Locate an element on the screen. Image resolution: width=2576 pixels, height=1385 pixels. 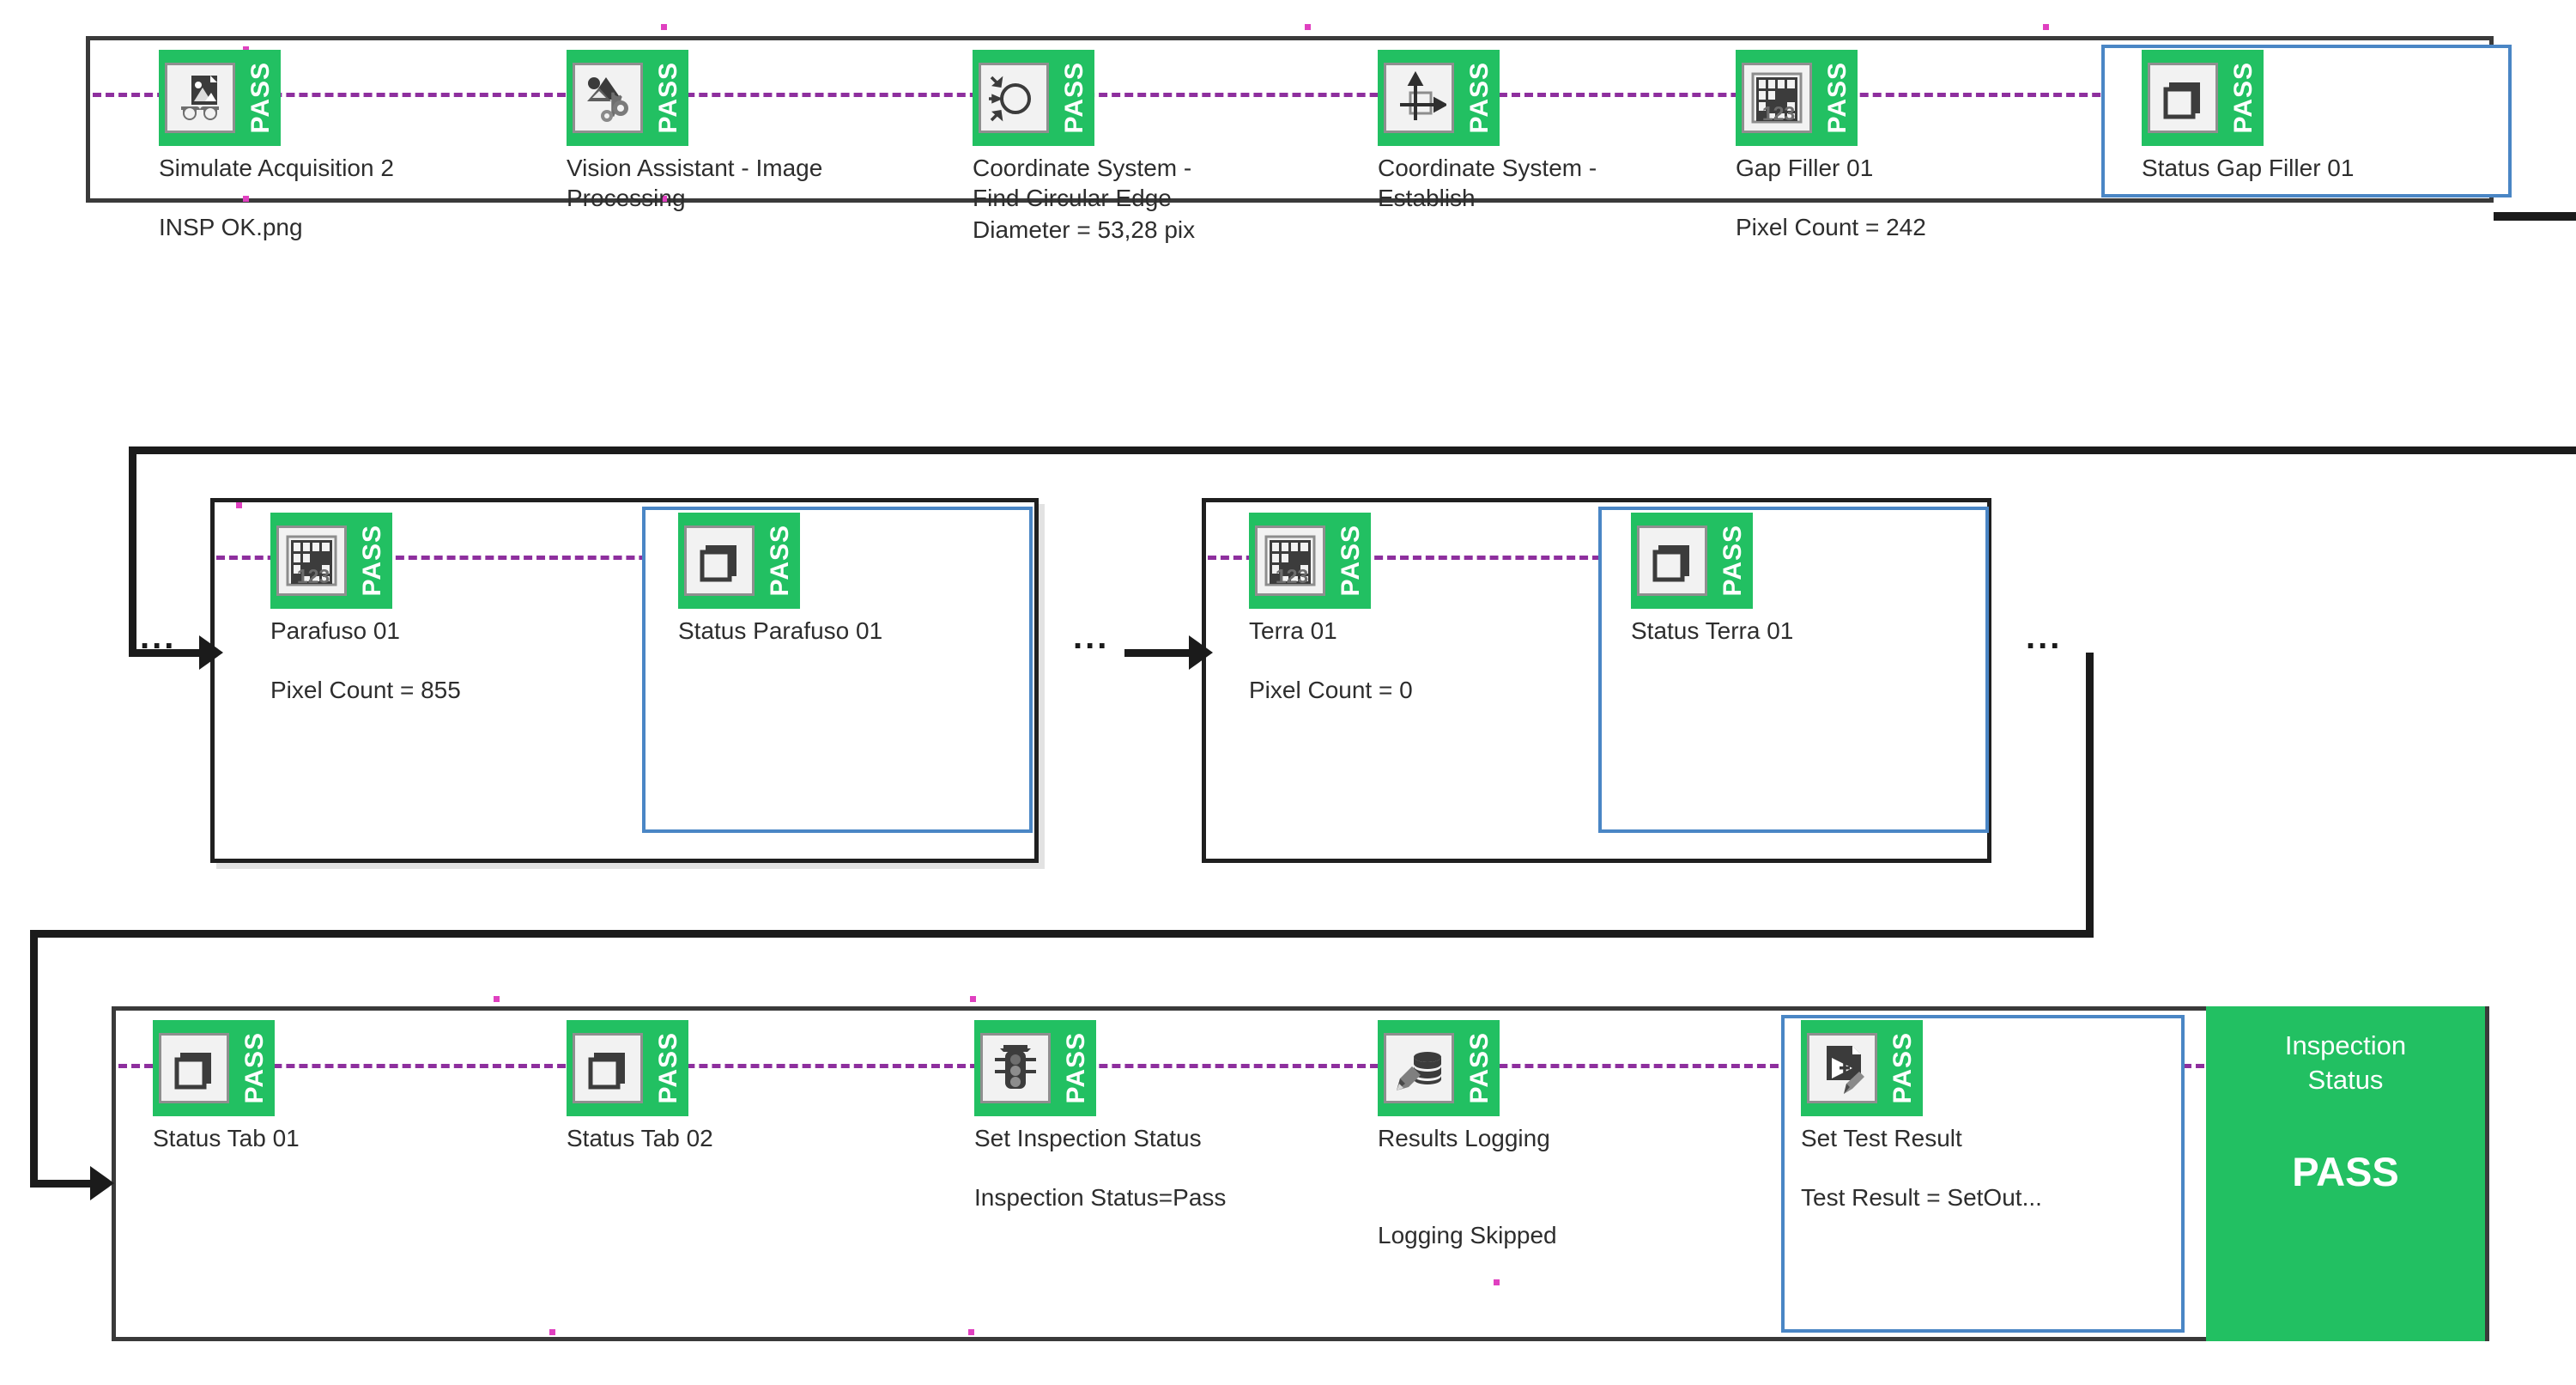
step-simulate-acquisition-2: PASS Simulate Acquisition 2 INSP OK.png is located at coordinates (276, 146).